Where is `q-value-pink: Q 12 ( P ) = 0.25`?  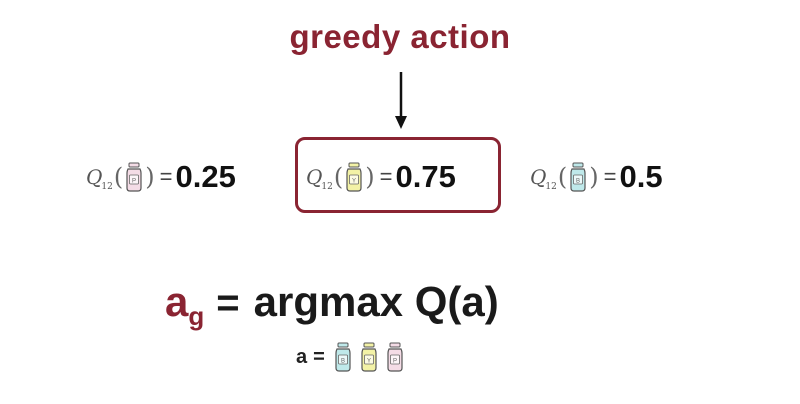
q-value-pink: Q 12 ( P ) = 0.25 is located at coordinates (161, 176).